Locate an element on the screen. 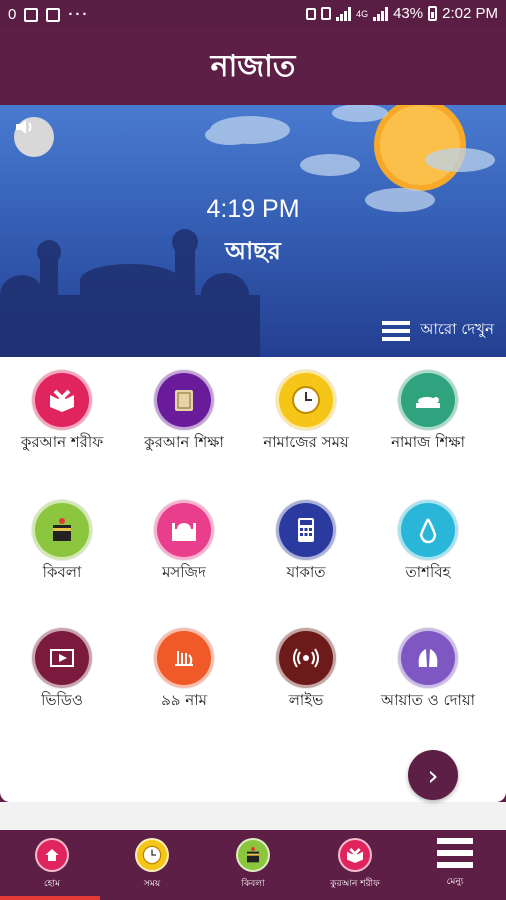 This screenshot has width=506, height=900. feature-item: ৯৯ নাম is located at coordinates (184, 669).